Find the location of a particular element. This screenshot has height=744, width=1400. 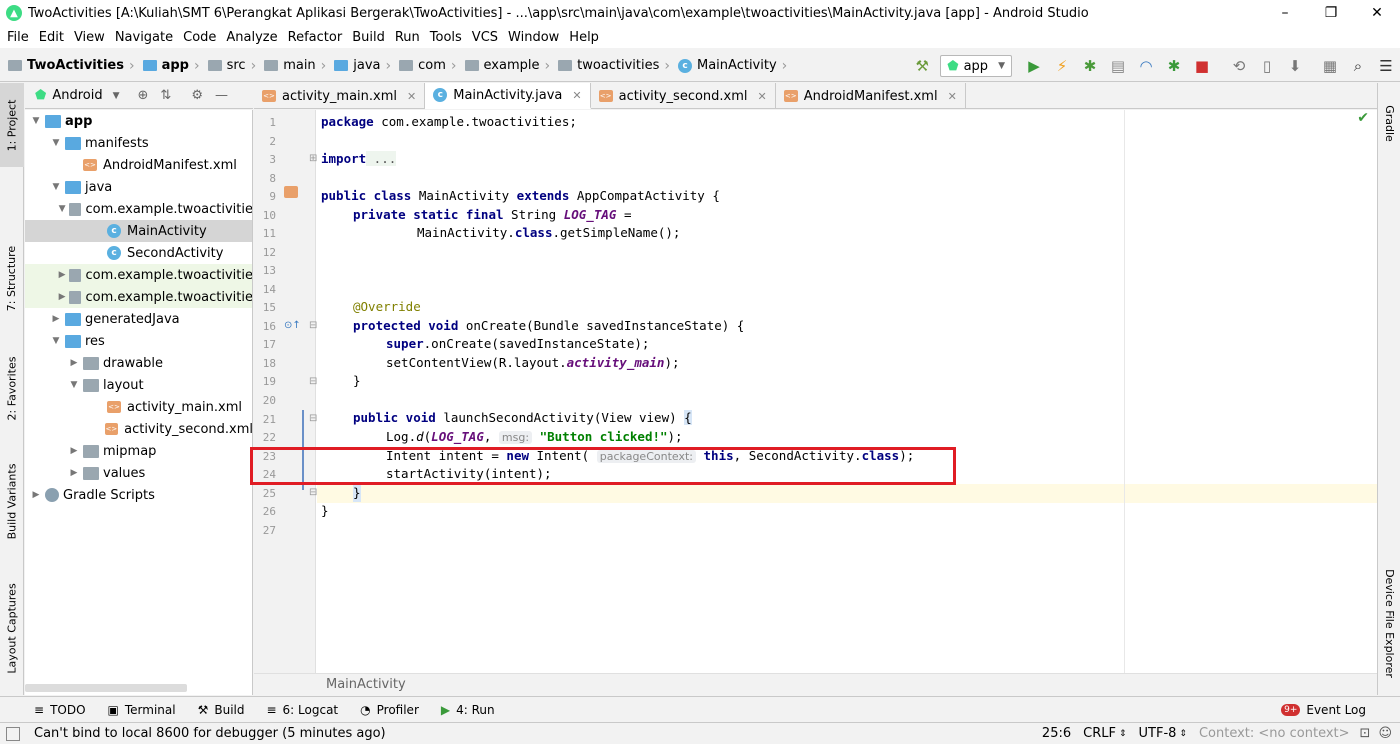

tab-layout-captures: Layout Captures is located at coordinates (12, 628).